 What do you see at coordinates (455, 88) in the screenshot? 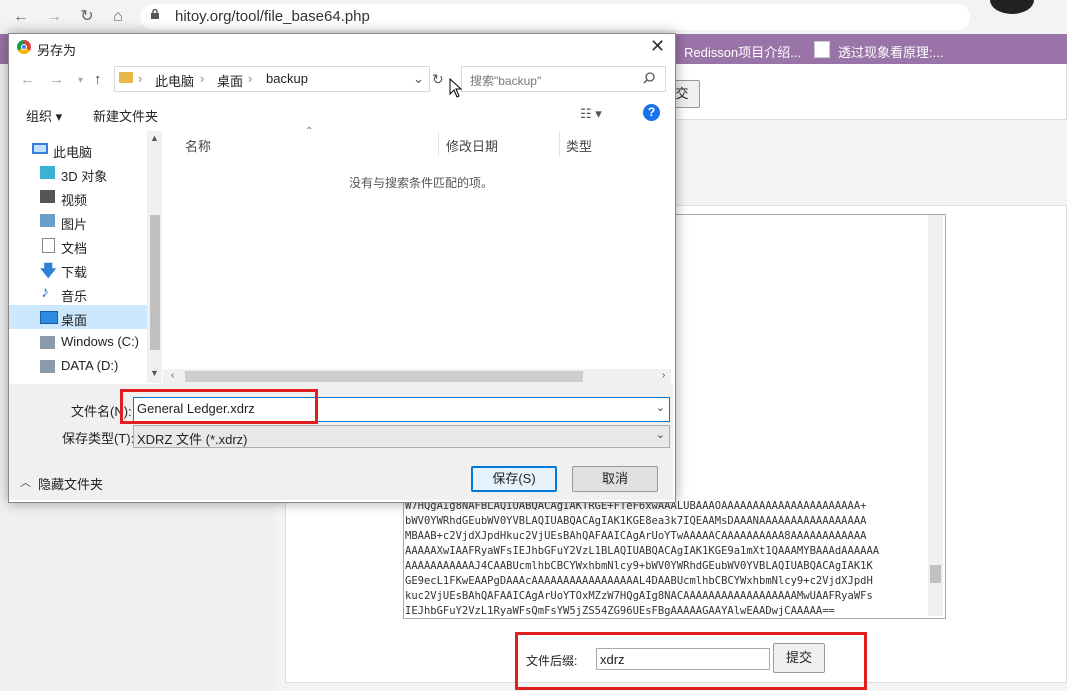
I see `cursor-icon` at bounding box center [455, 88].